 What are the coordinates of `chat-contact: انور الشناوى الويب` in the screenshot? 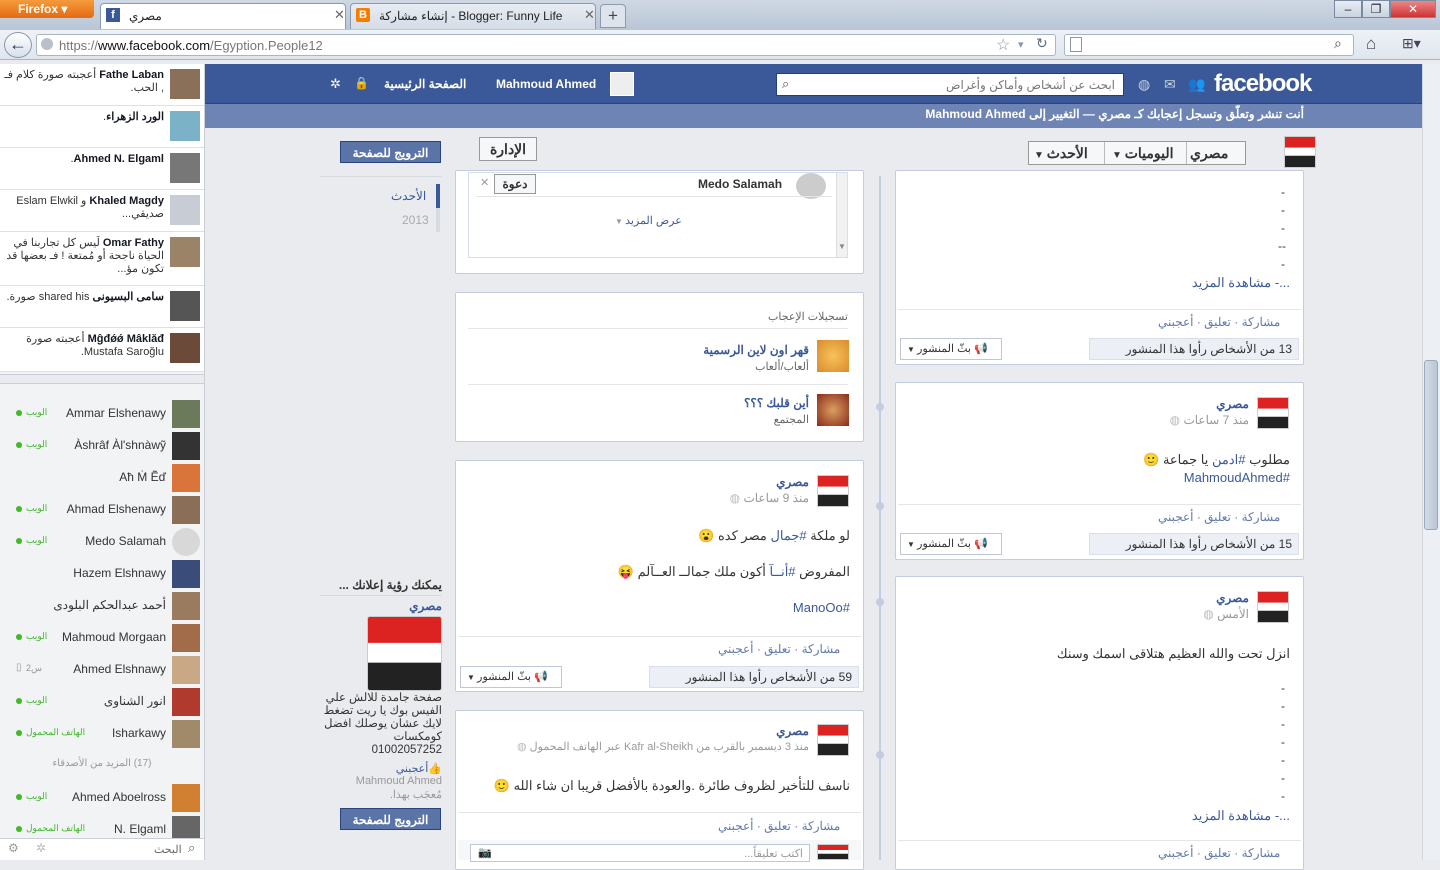 It's located at (102, 700).